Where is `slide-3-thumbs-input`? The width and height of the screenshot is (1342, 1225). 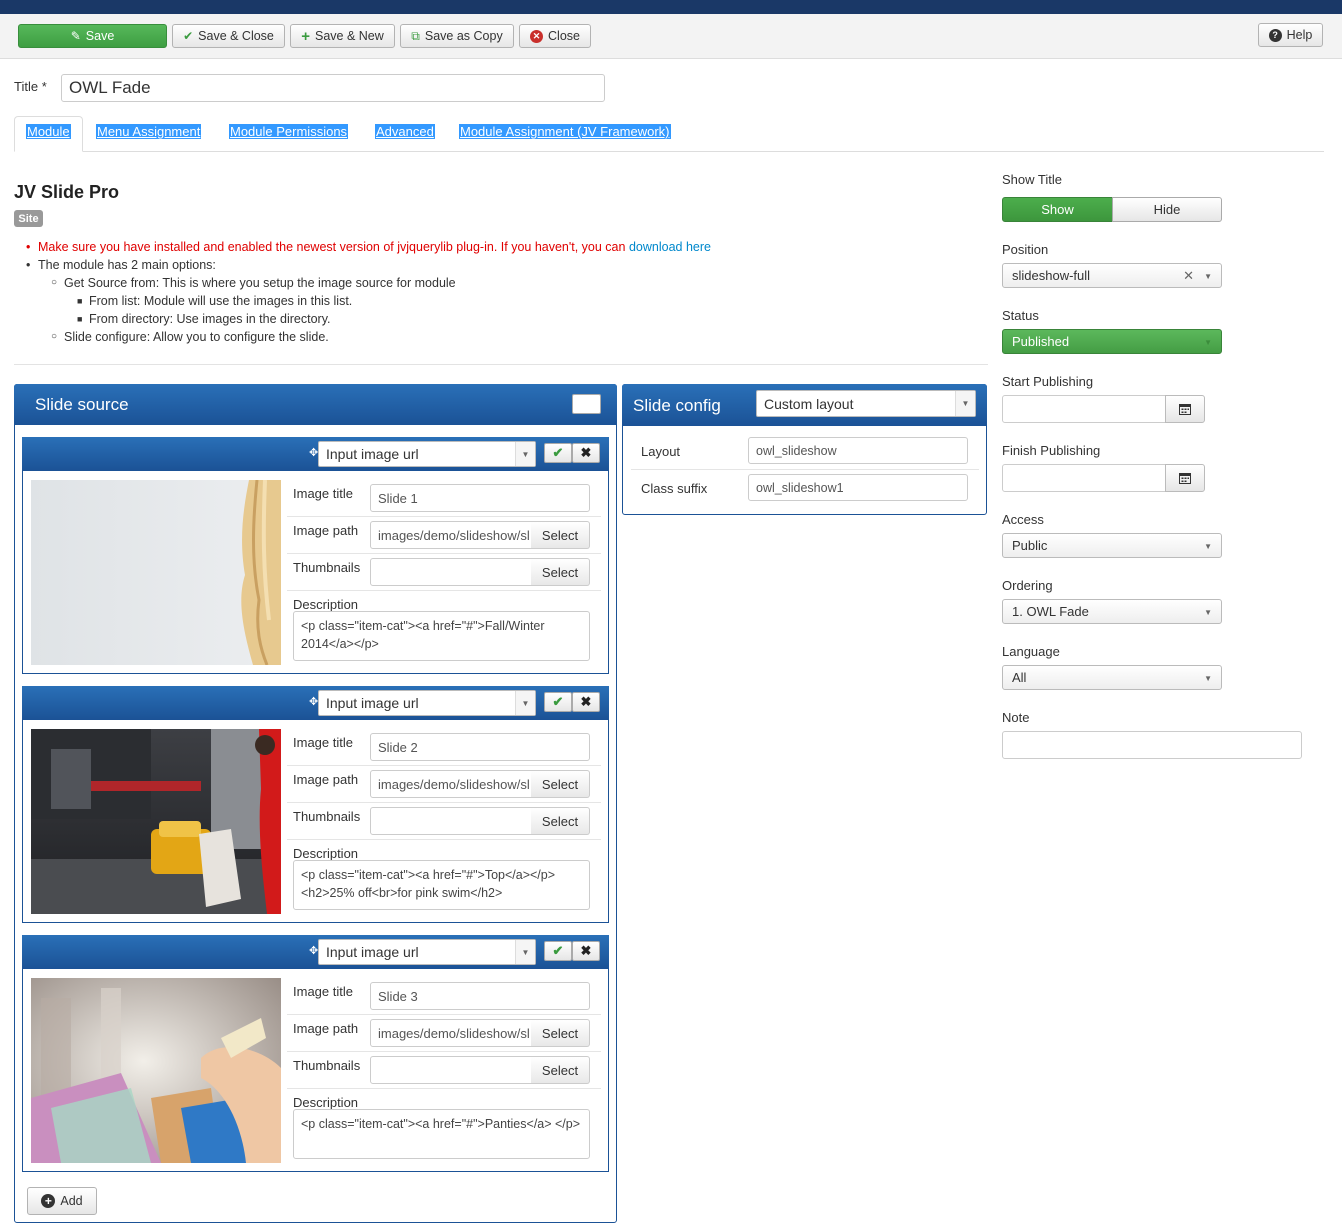
slide-3-thumbs-input is located at coordinates (451, 1070).